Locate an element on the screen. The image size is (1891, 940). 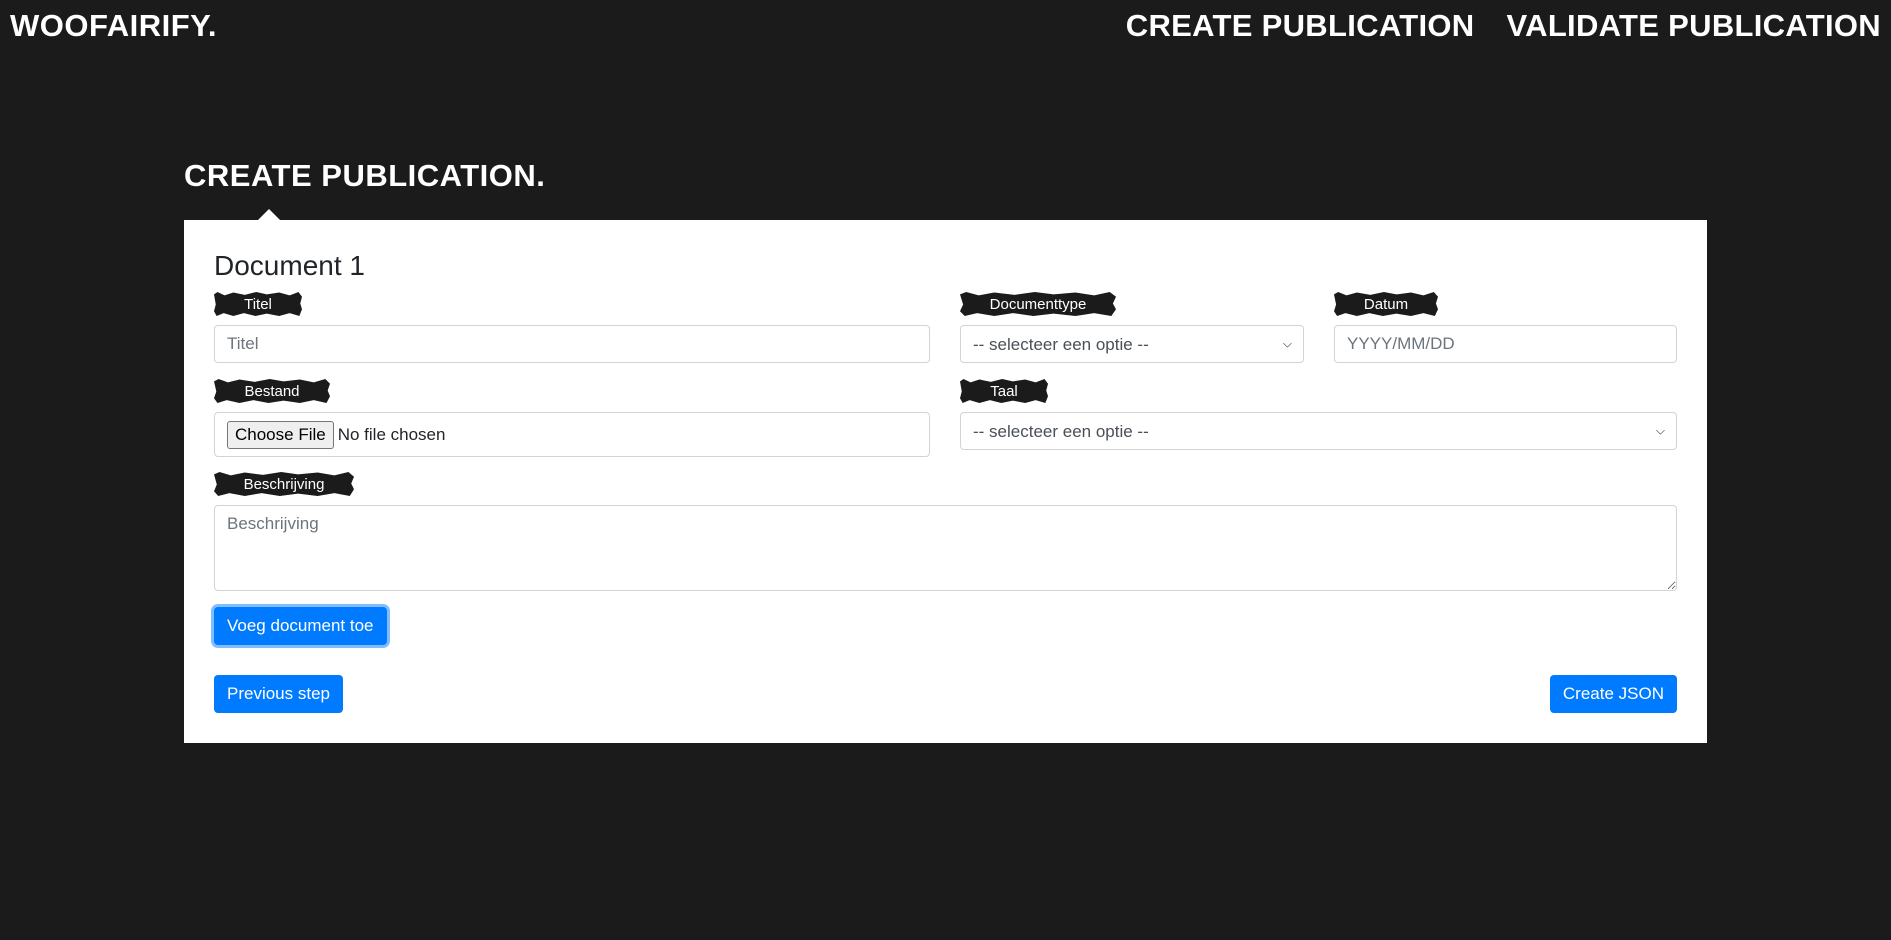
brand-logo: WOOFAIRIFY. is located at coordinates (113, 26).